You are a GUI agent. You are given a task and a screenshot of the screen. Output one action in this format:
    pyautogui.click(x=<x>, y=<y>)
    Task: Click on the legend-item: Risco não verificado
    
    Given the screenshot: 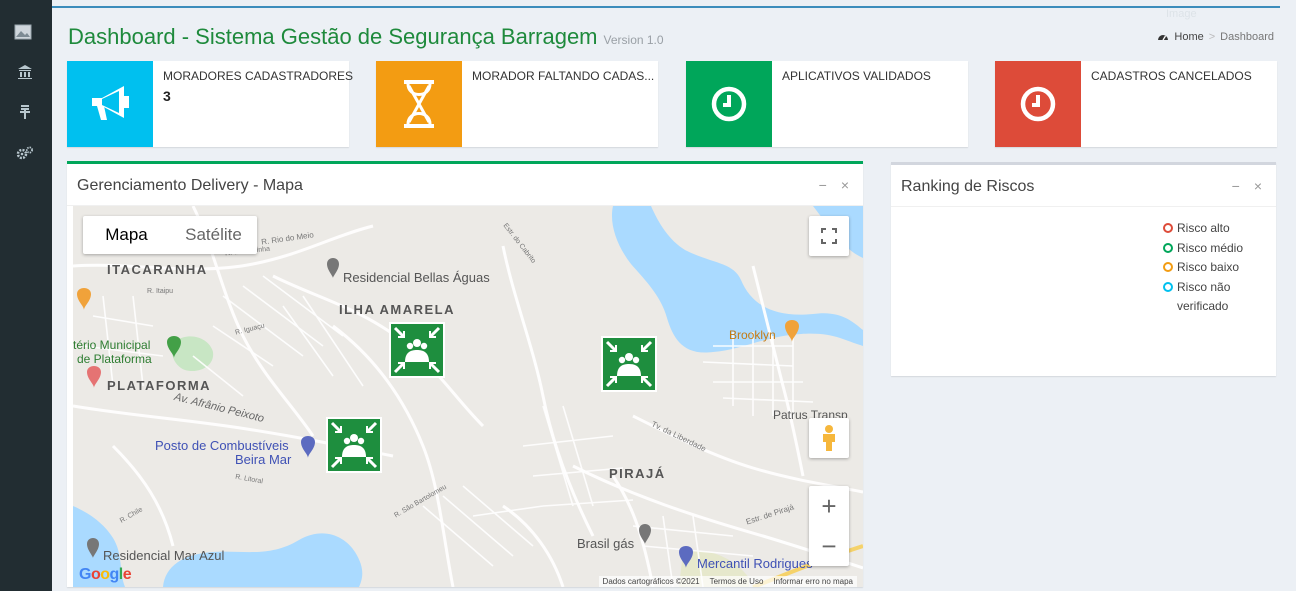 What is the action you would take?
    pyautogui.click(x=1219, y=297)
    